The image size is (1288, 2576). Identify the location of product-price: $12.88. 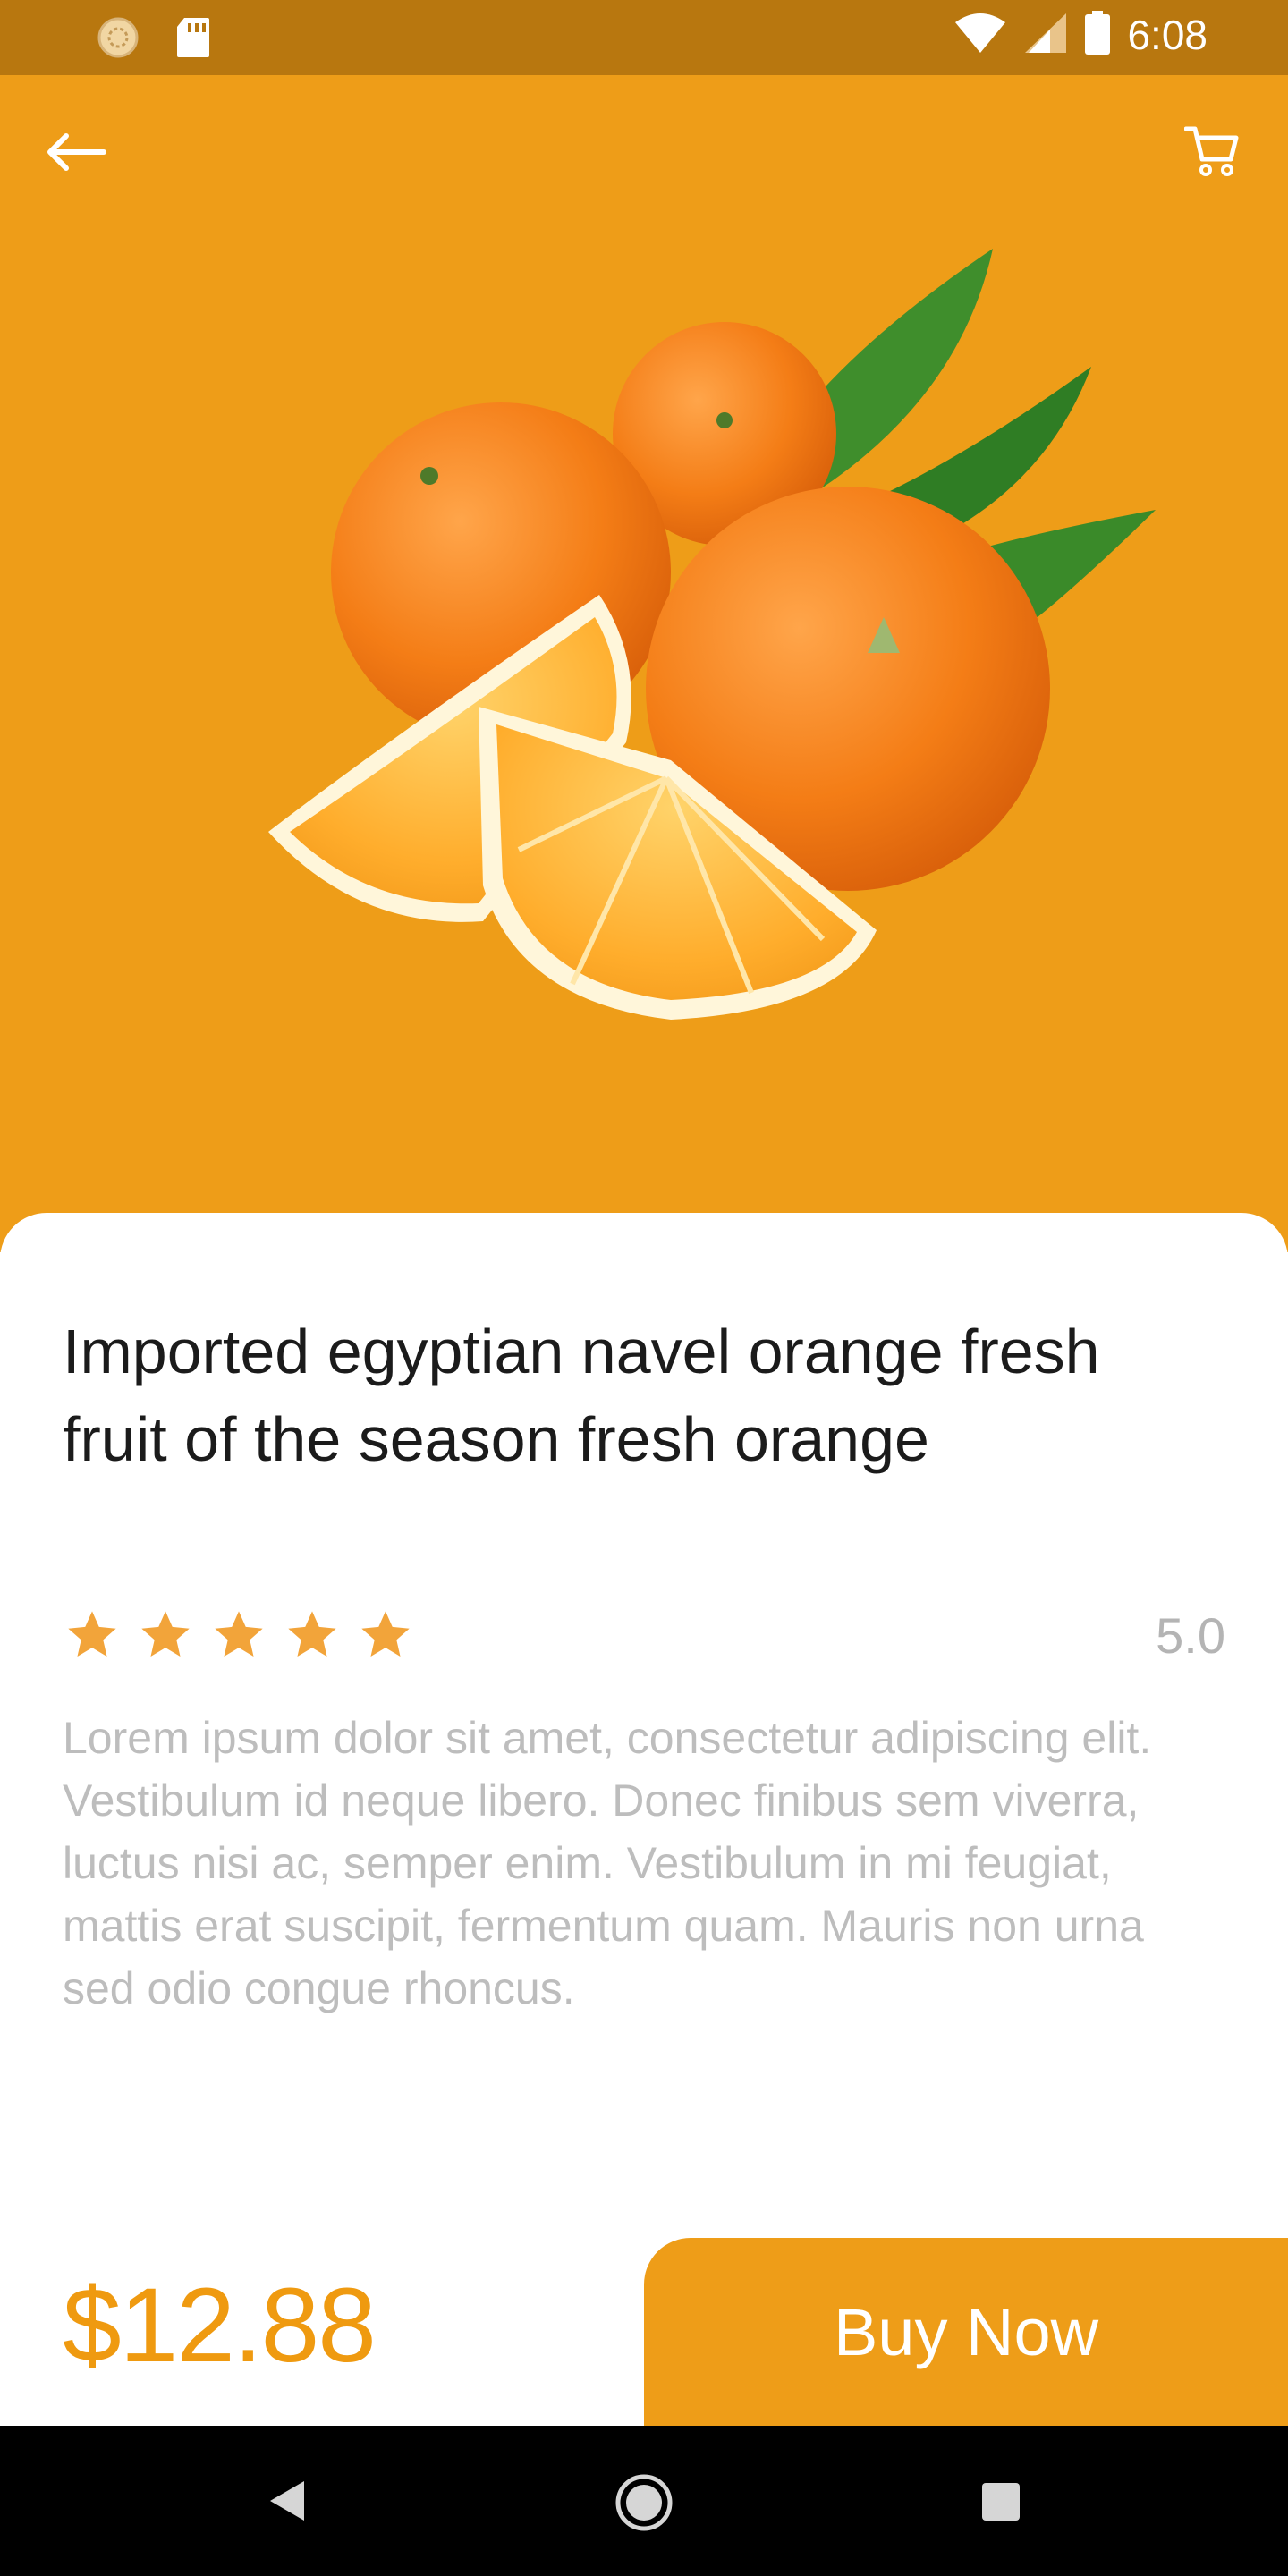
(220, 2326).